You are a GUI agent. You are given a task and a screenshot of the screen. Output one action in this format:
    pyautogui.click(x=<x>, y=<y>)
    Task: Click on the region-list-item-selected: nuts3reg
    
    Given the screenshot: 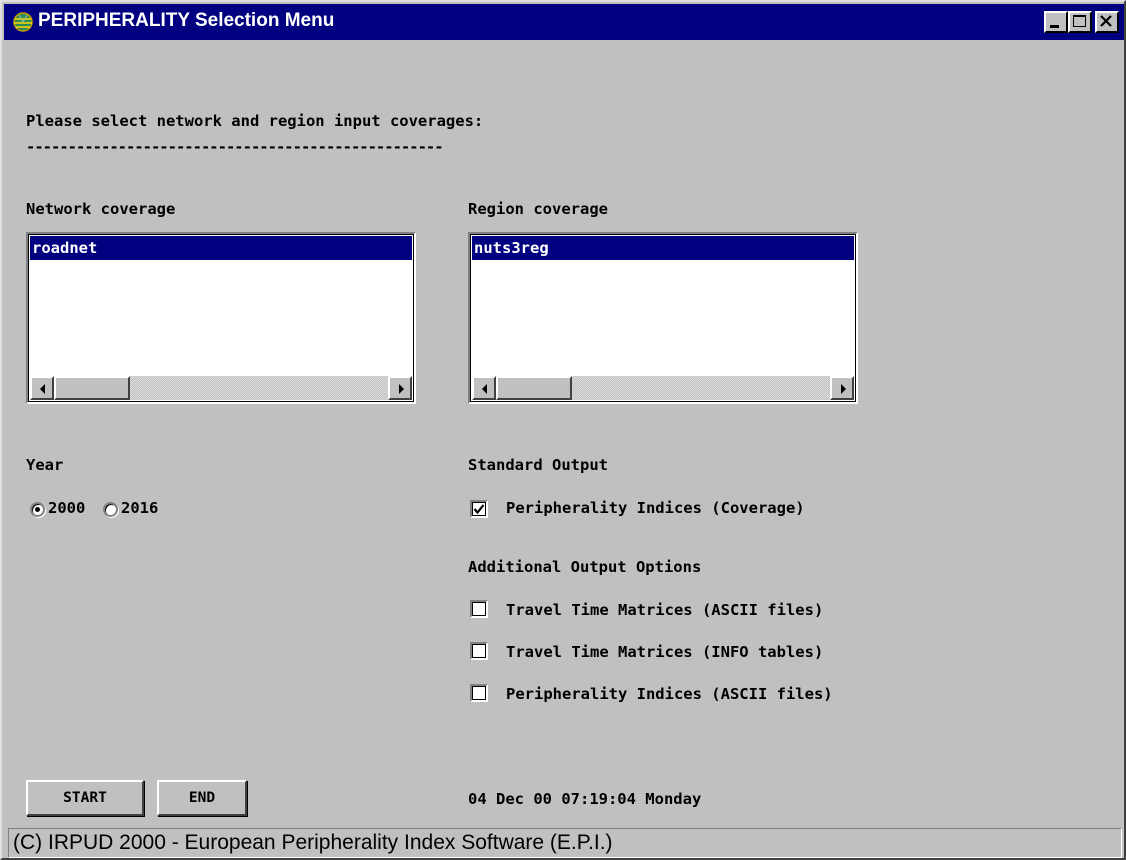 What is the action you would take?
    pyautogui.click(x=663, y=248)
    